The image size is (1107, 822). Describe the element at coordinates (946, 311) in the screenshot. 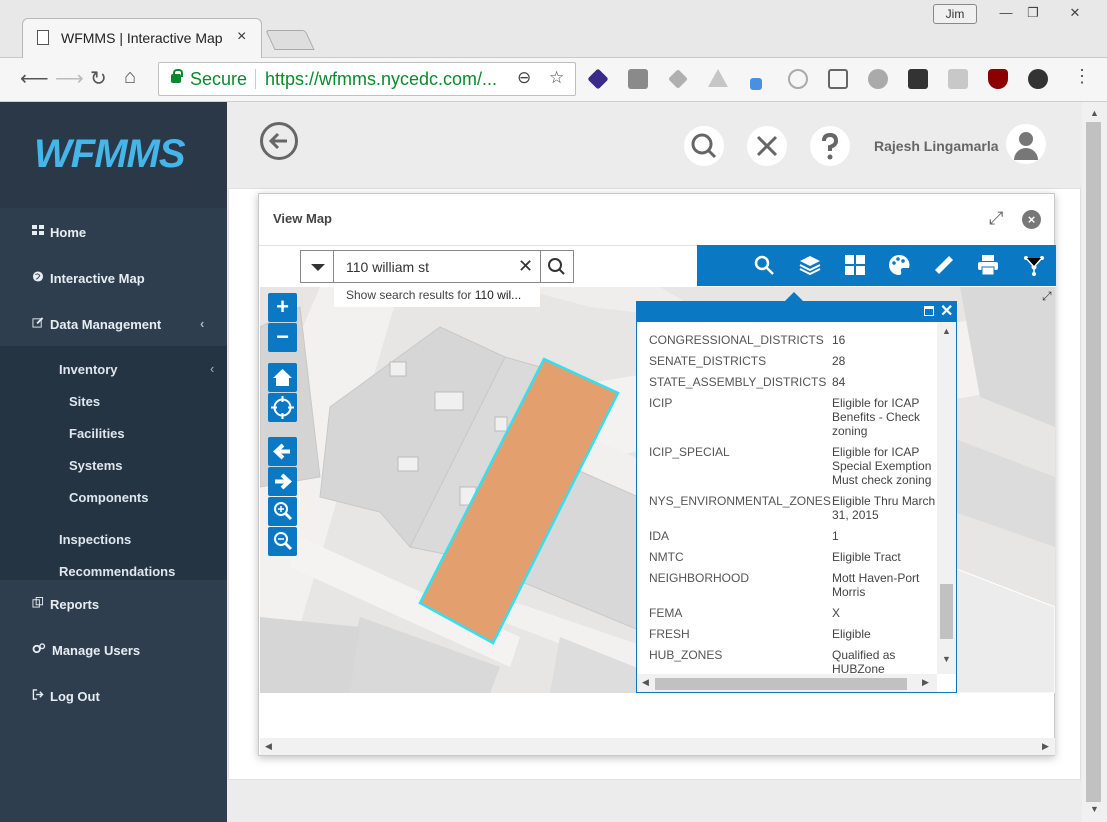

I see `popup-close-icon: ✕` at that location.